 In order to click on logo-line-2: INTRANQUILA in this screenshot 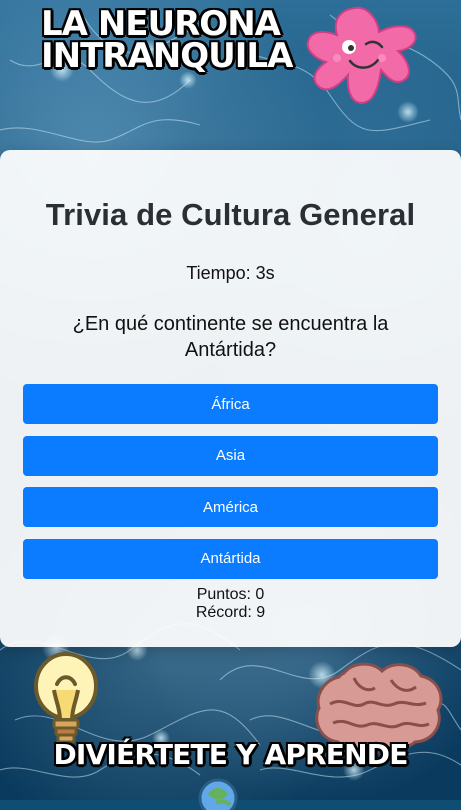, I will do `click(167, 56)`.